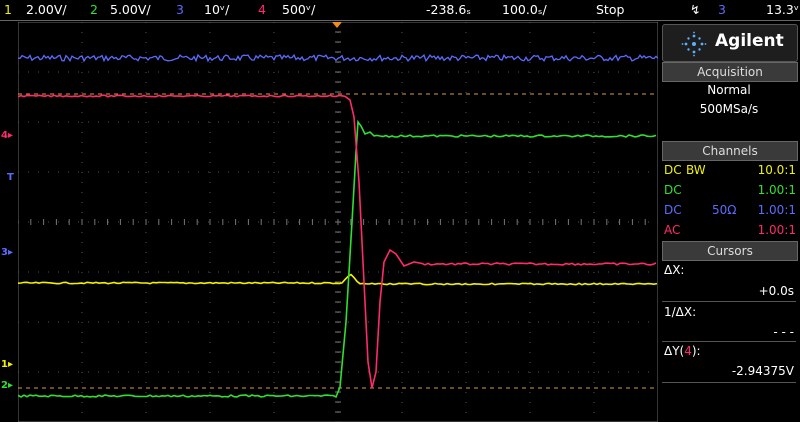 Image resolution: width=800 pixels, height=422 pixels. What do you see at coordinates (695, 9) in the screenshot?
I see `trigger-edge-icon: ↯` at bounding box center [695, 9].